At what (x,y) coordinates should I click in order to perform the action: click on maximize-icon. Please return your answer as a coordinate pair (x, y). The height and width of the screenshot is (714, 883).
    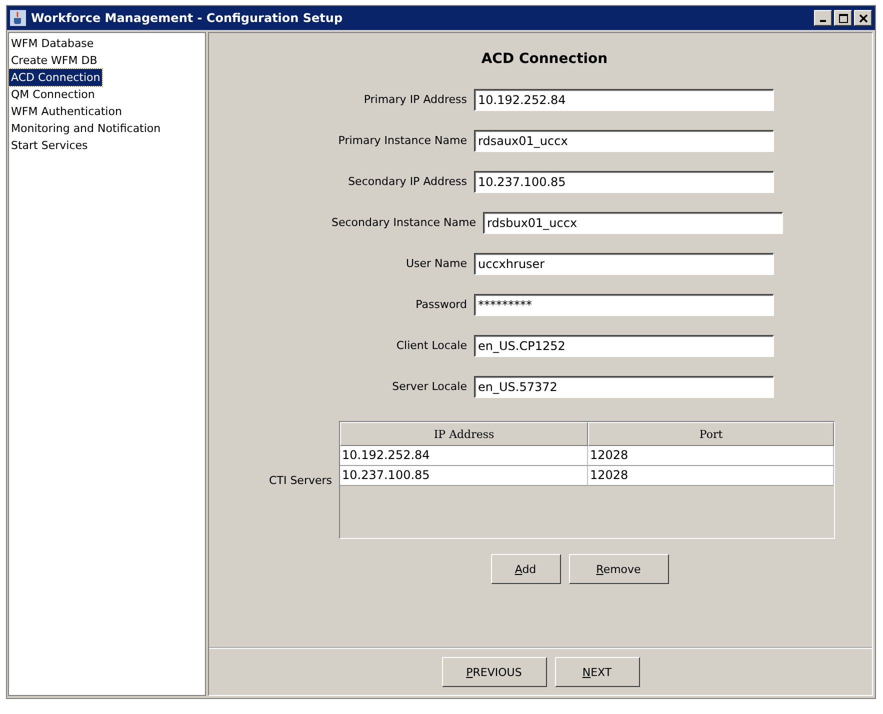
    Looking at the image, I should click on (843, 18).